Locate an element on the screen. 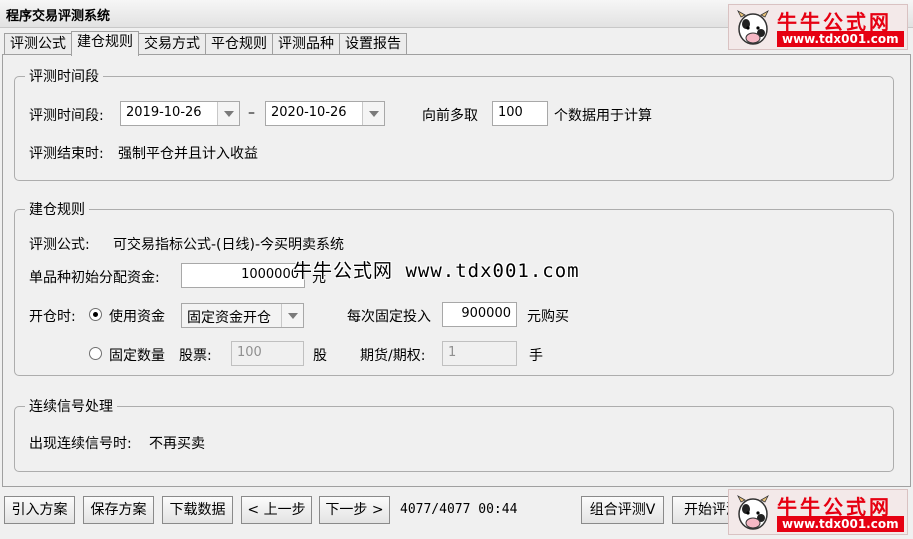  logo-badge: 牛牛公式网 www.tdx001.com is located at coordinates (818, 27).